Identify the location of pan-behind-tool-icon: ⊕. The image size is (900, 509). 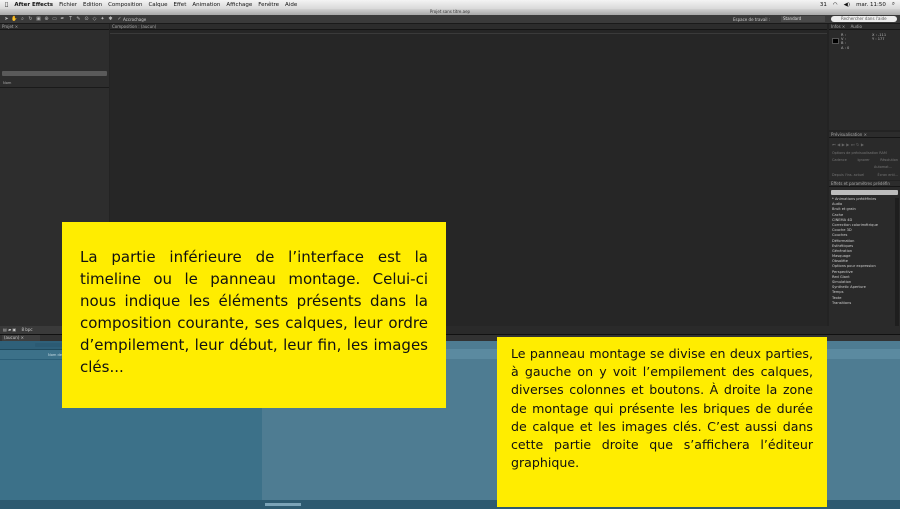
(46, 19).